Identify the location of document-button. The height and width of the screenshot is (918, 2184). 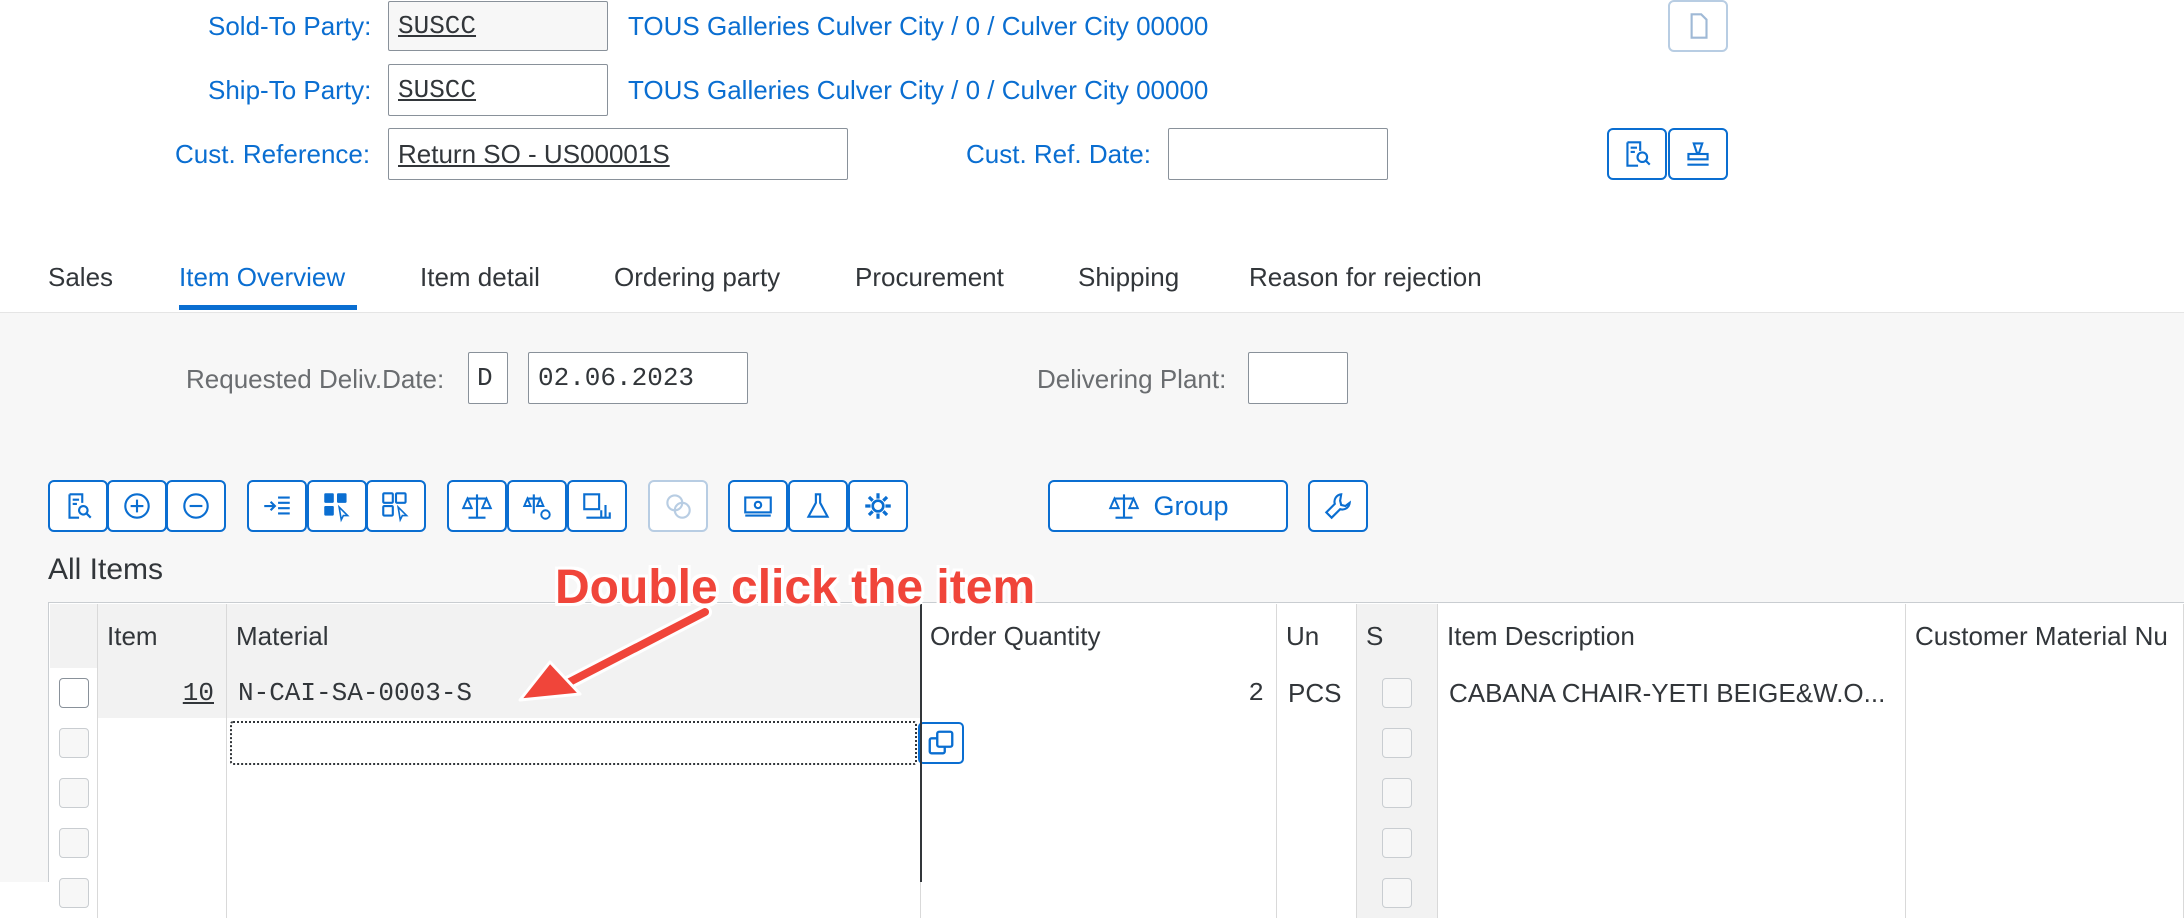
(1698, 26).